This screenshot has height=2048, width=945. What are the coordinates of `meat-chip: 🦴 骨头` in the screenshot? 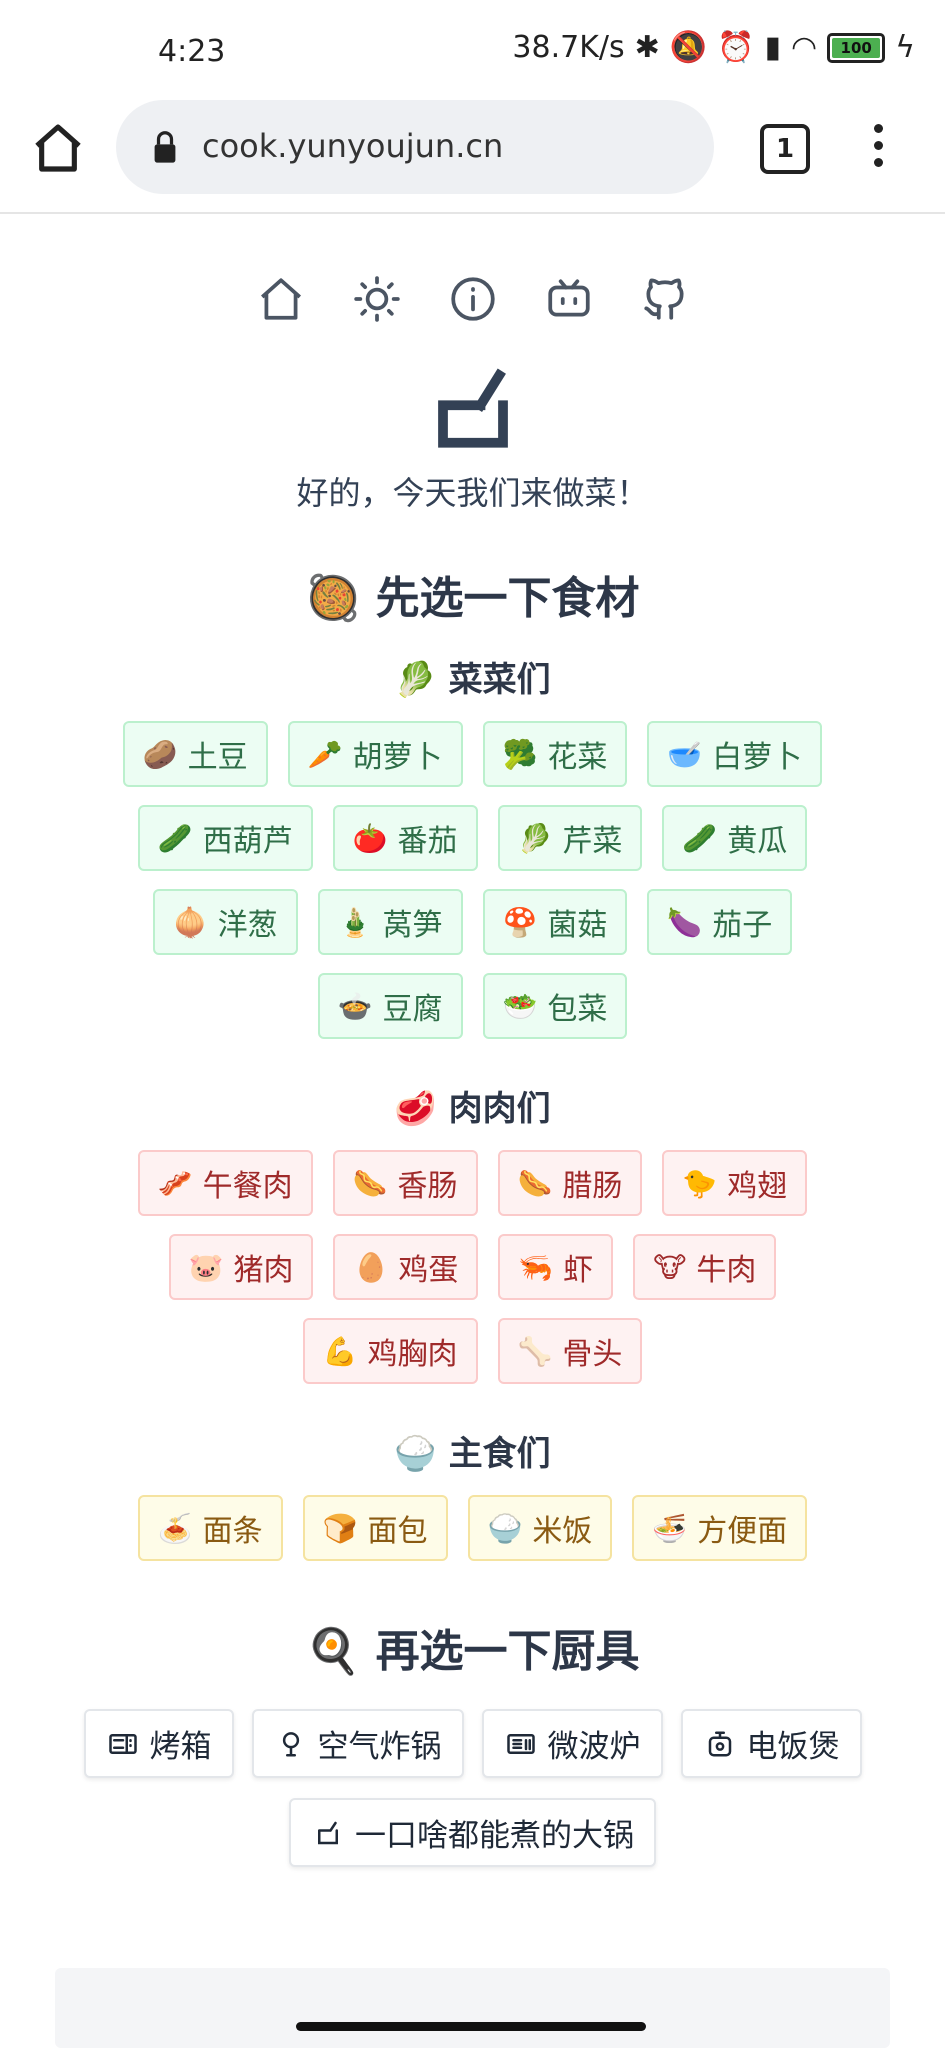 It's located at (570, 1351).